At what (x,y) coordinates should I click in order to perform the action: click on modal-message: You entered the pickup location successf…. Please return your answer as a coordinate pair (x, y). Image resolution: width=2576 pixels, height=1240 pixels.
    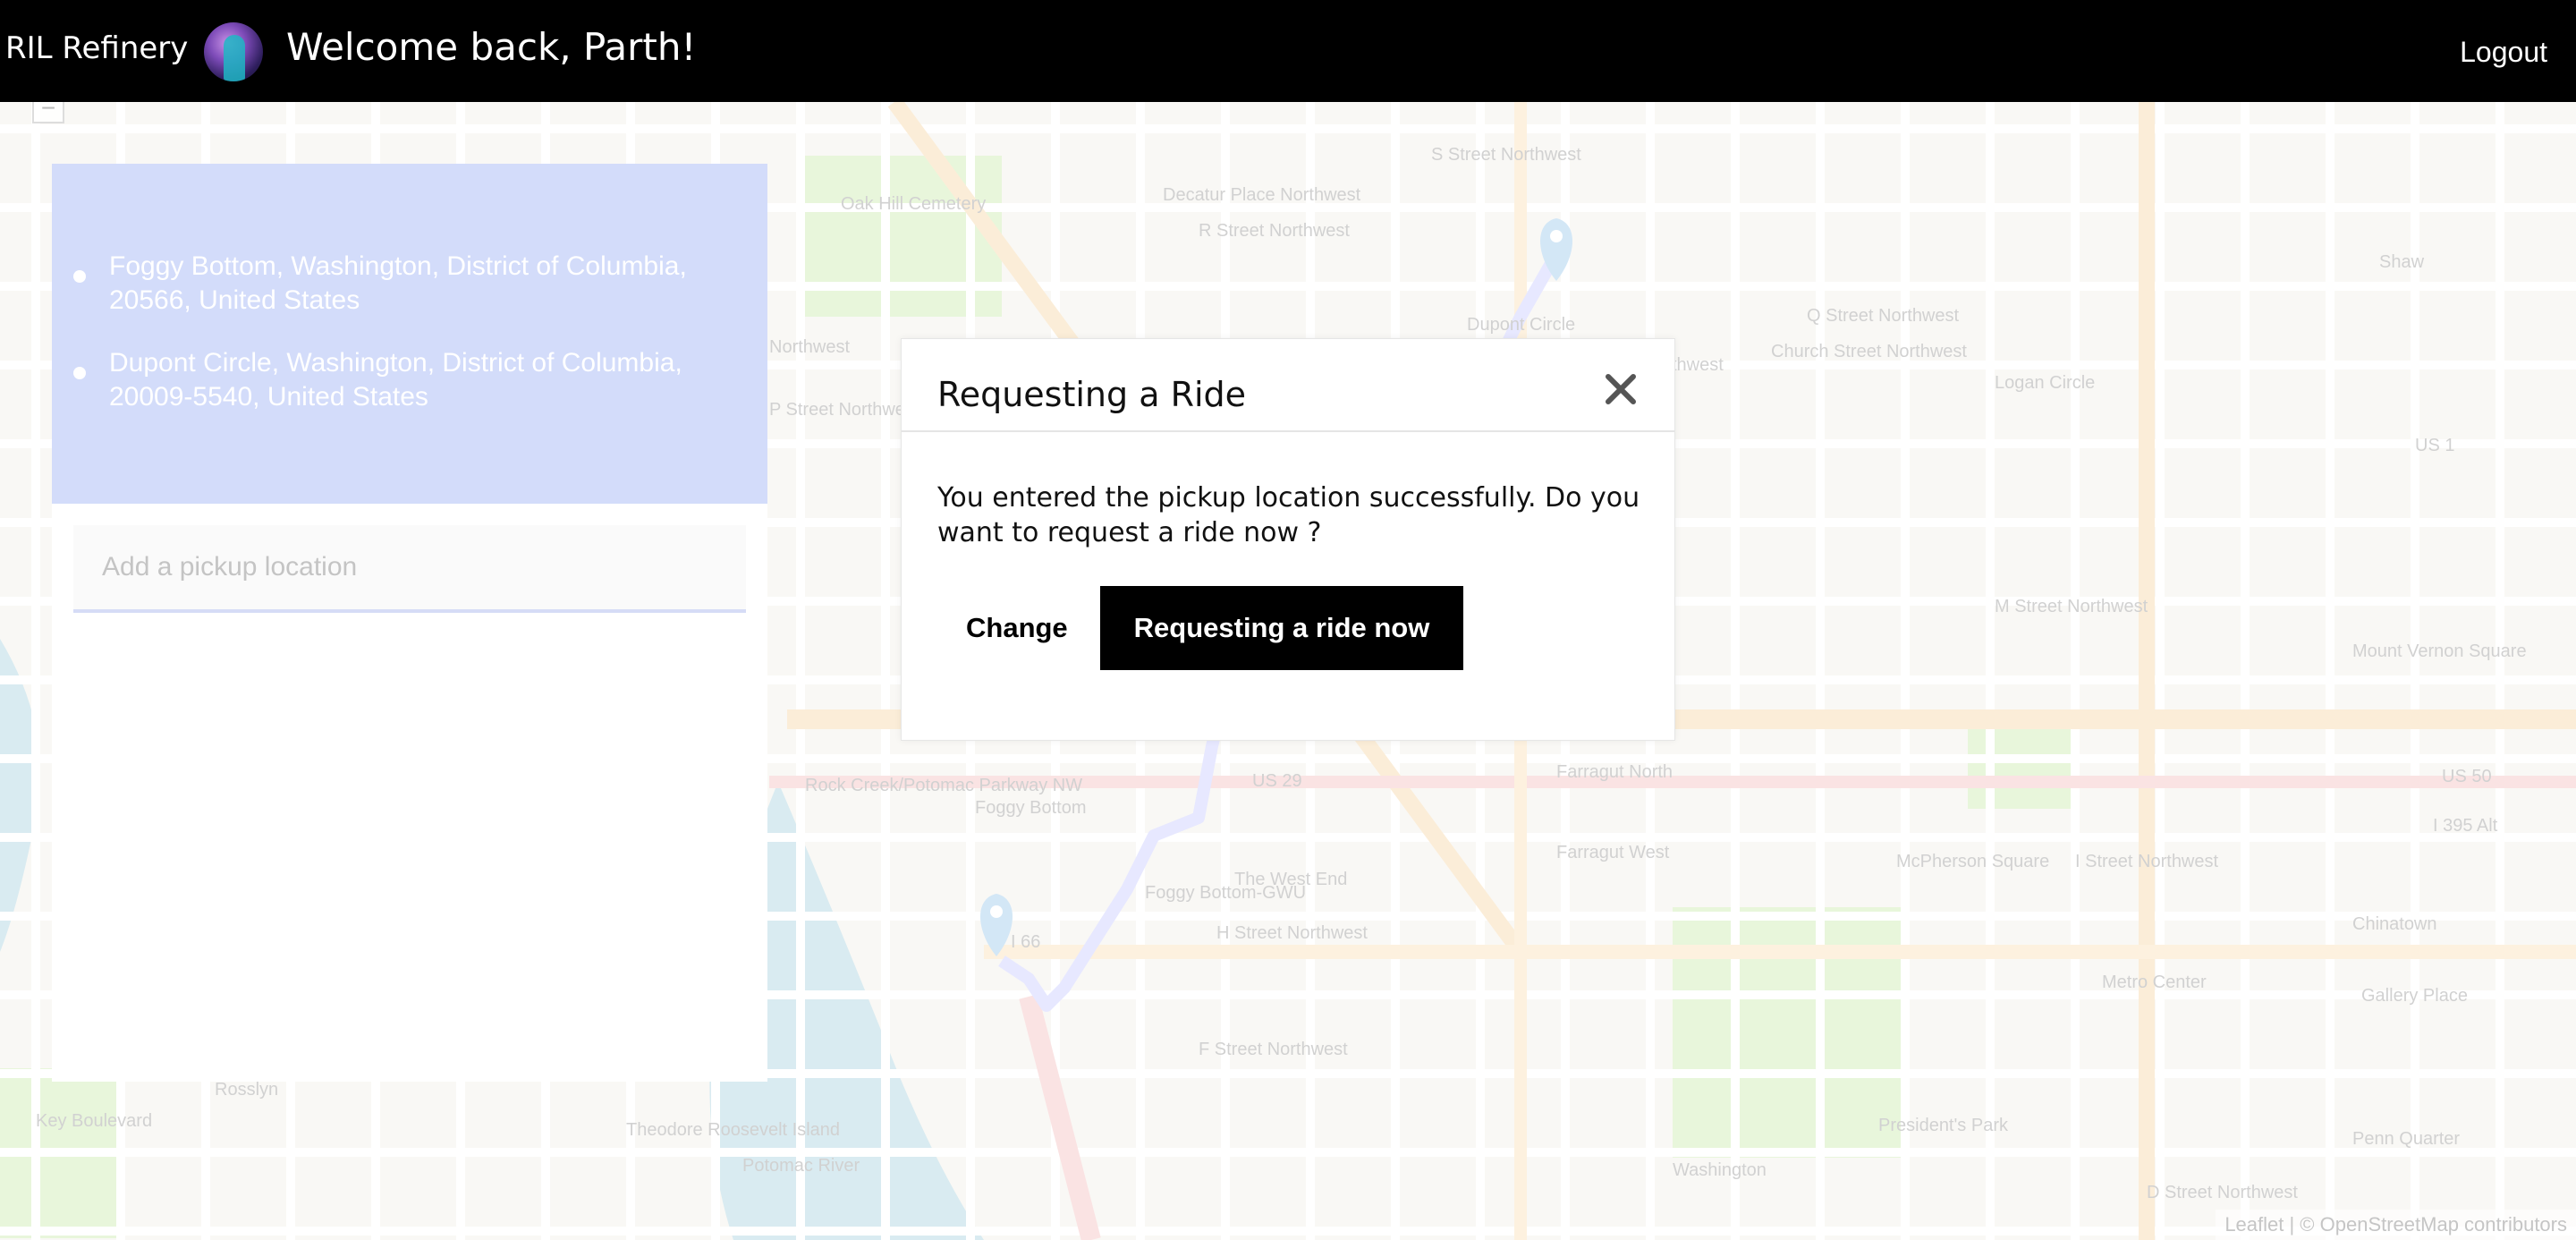
    Looking at the image, I should click on (1288, 515).